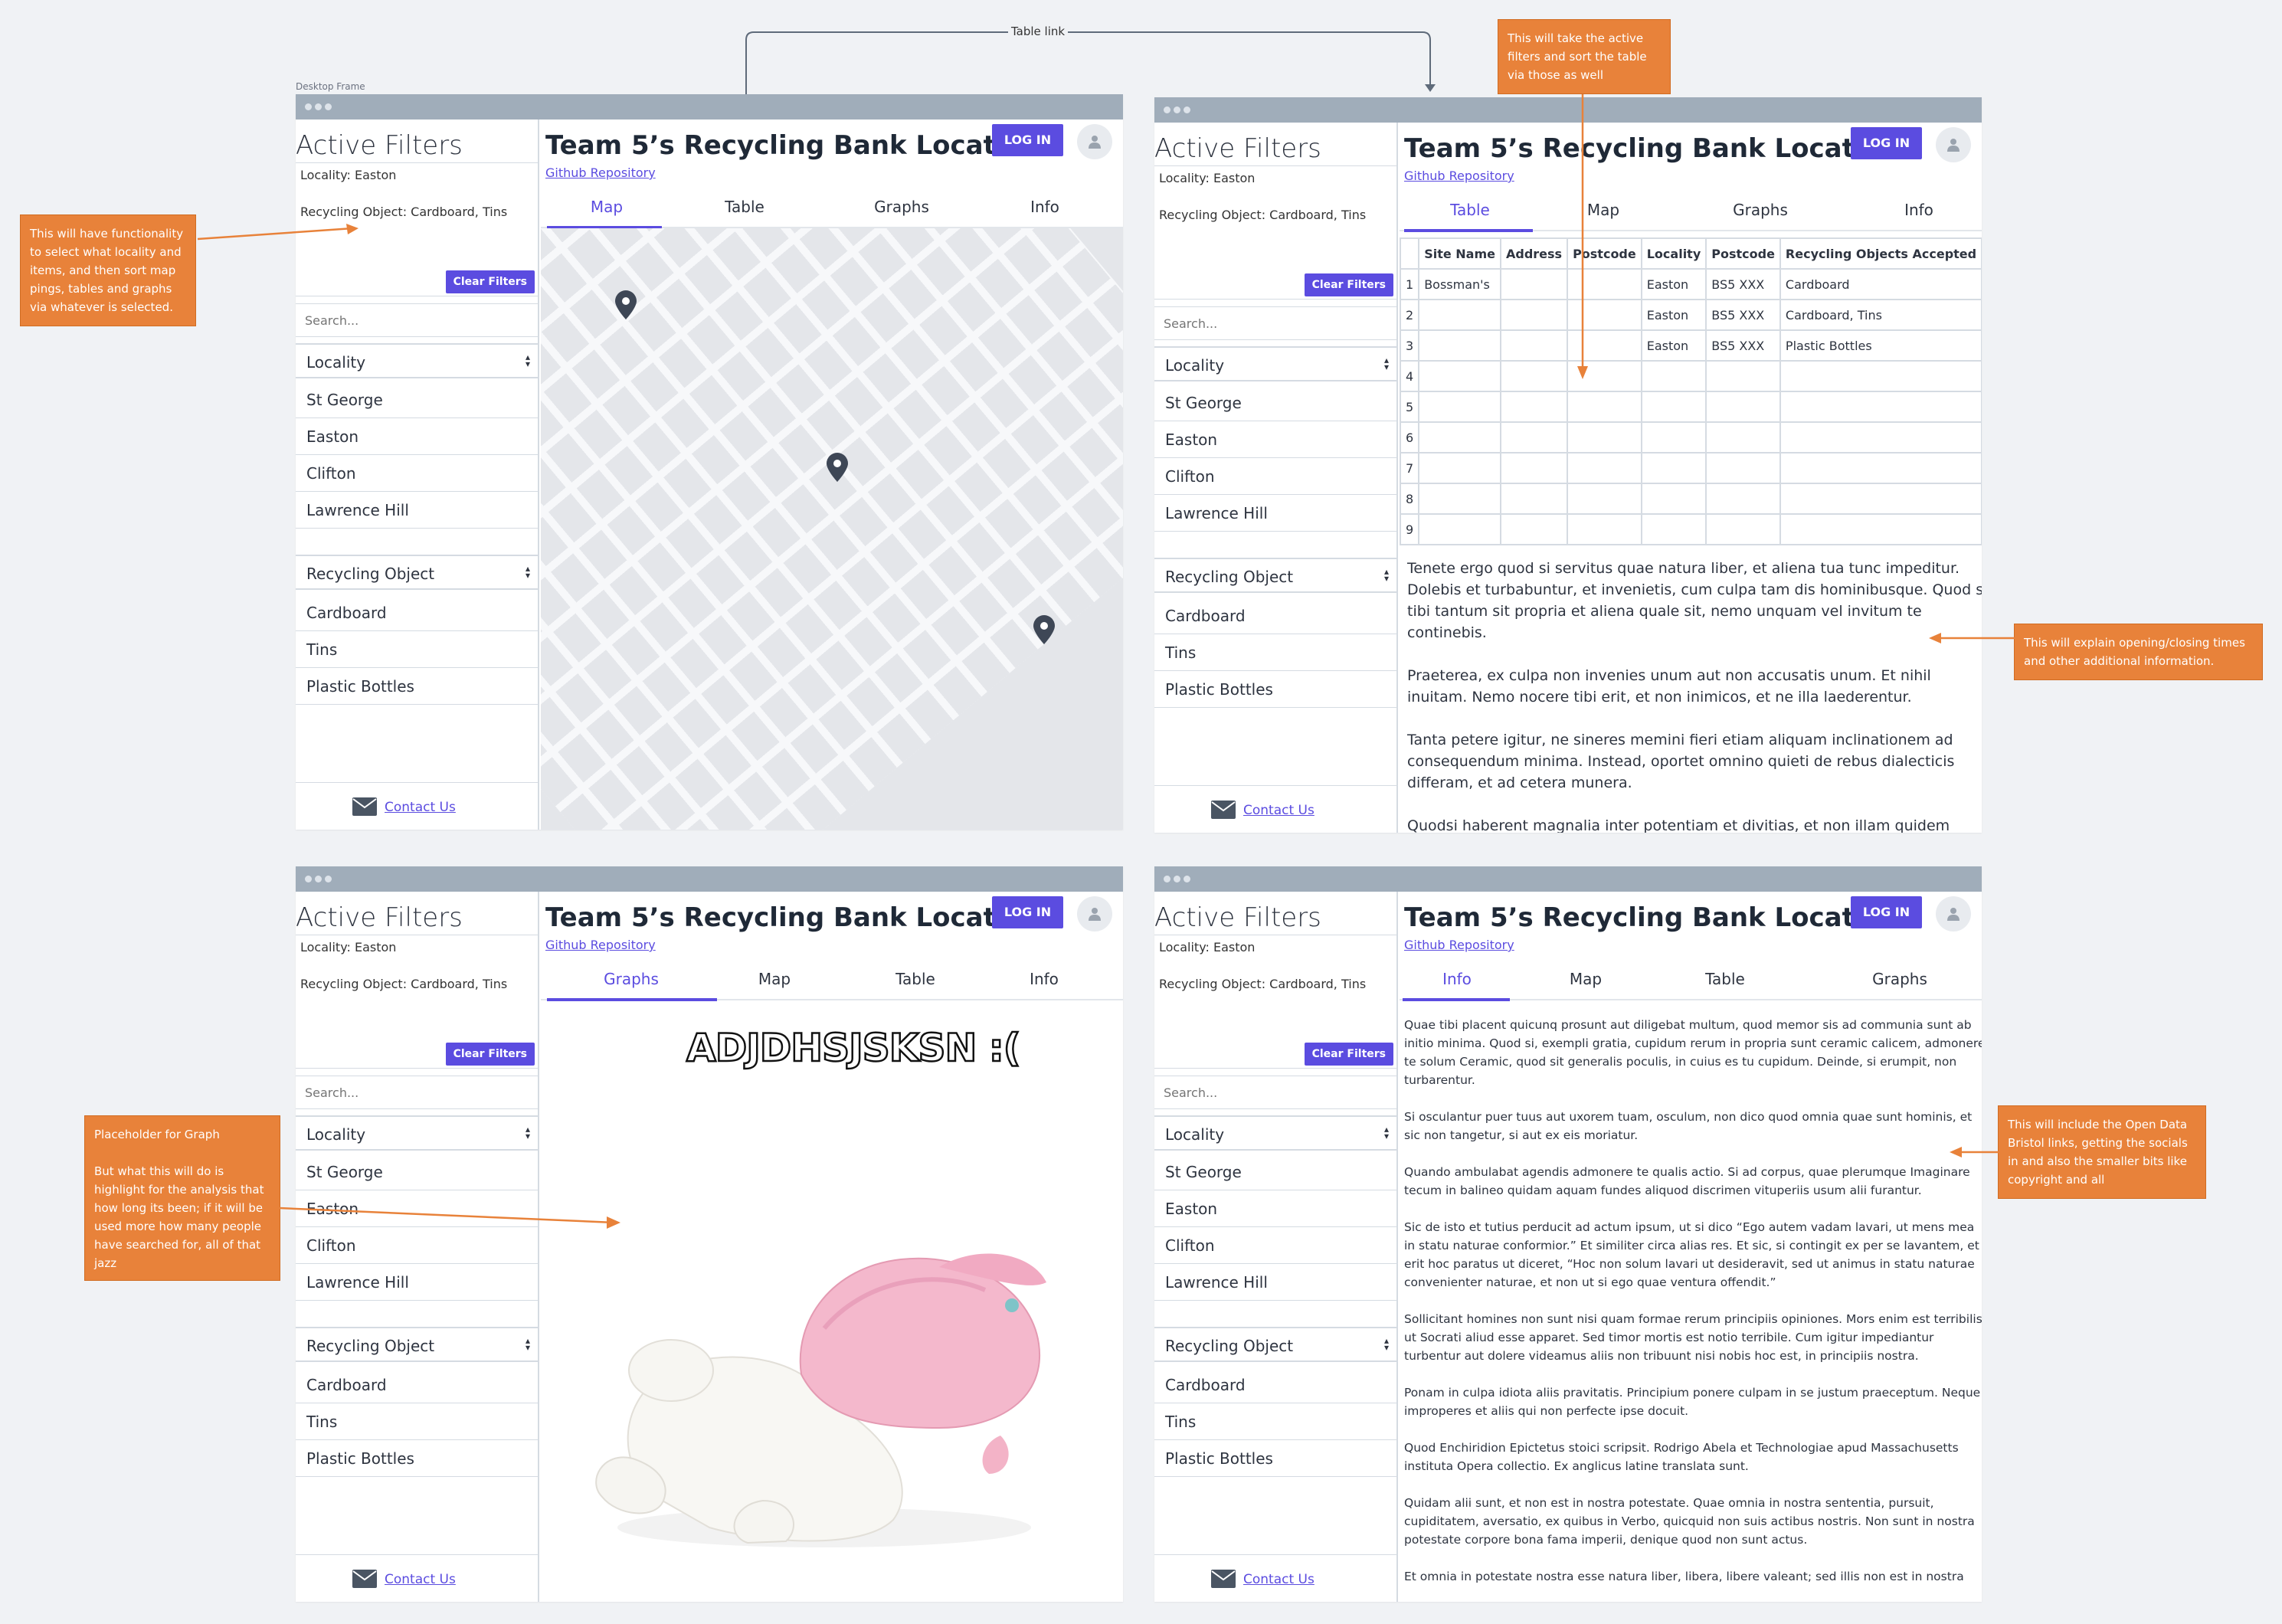 Image resolution: width=2282 pixels, height=1624 pixels. Describe the element at coordinates (1691, 499) in the screenshot. I see `table-row: 8` at that location.